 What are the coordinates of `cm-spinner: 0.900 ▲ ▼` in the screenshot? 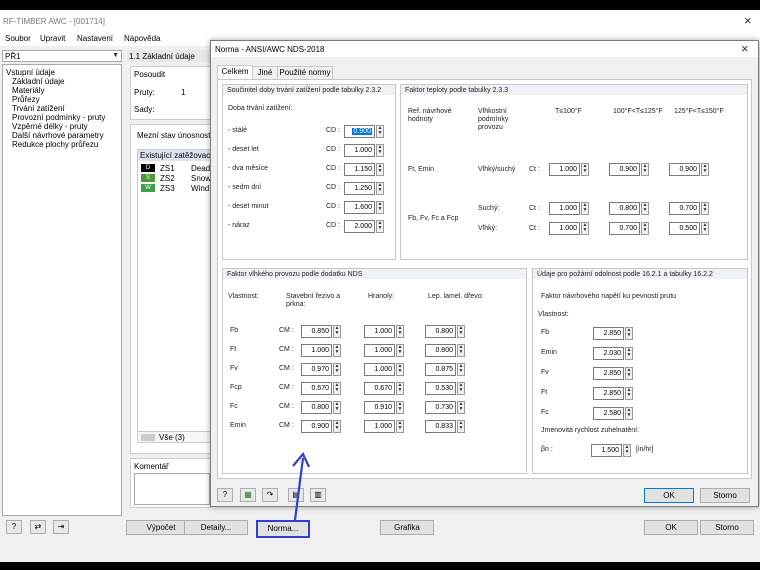 It's located at (321, 426).